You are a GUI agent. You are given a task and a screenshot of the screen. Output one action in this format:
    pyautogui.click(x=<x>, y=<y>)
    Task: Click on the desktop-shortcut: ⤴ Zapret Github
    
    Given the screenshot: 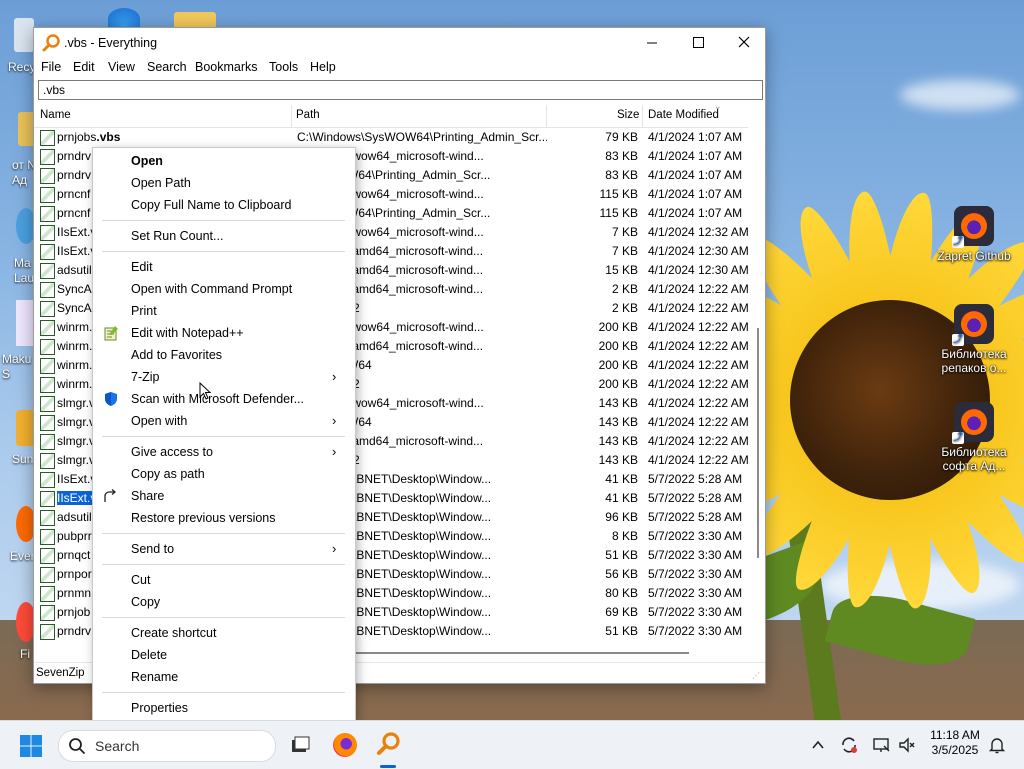 What is the action you would take?
    pyautogui.click(x=974, y=234)
    